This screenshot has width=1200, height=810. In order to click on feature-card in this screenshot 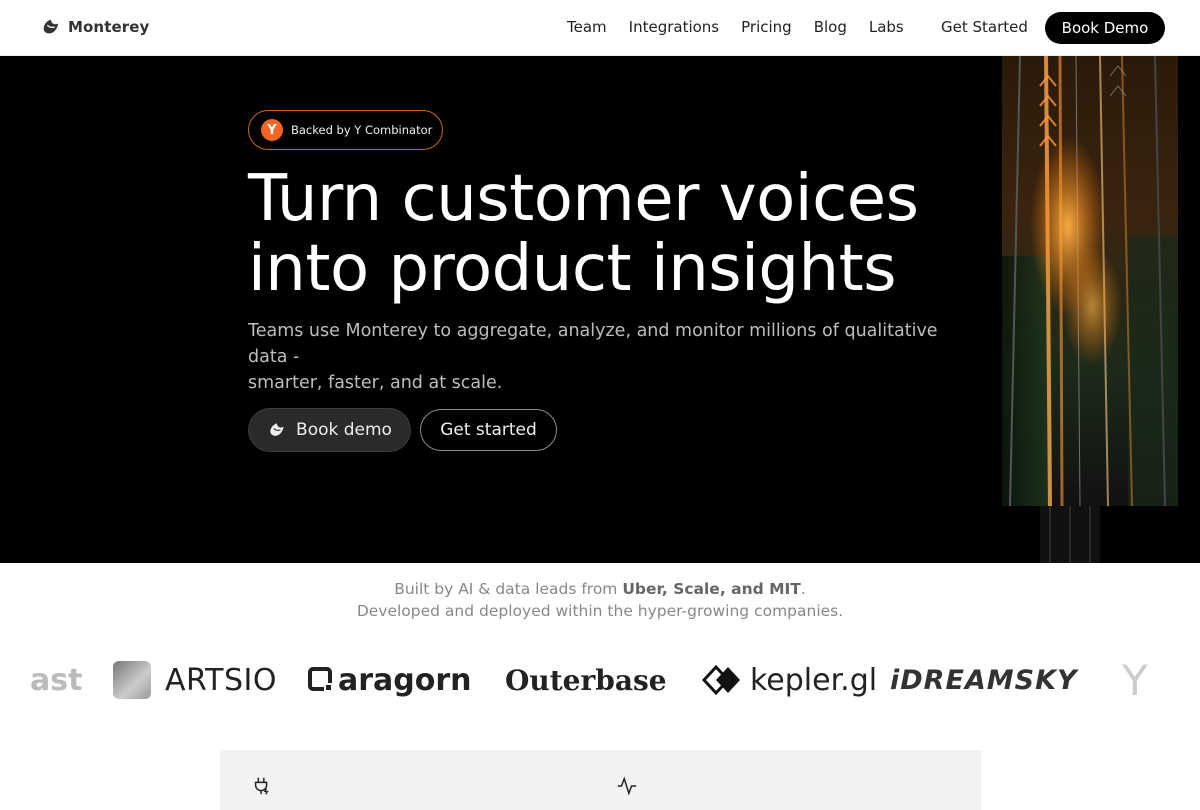, I will do `click(600, 780)`.